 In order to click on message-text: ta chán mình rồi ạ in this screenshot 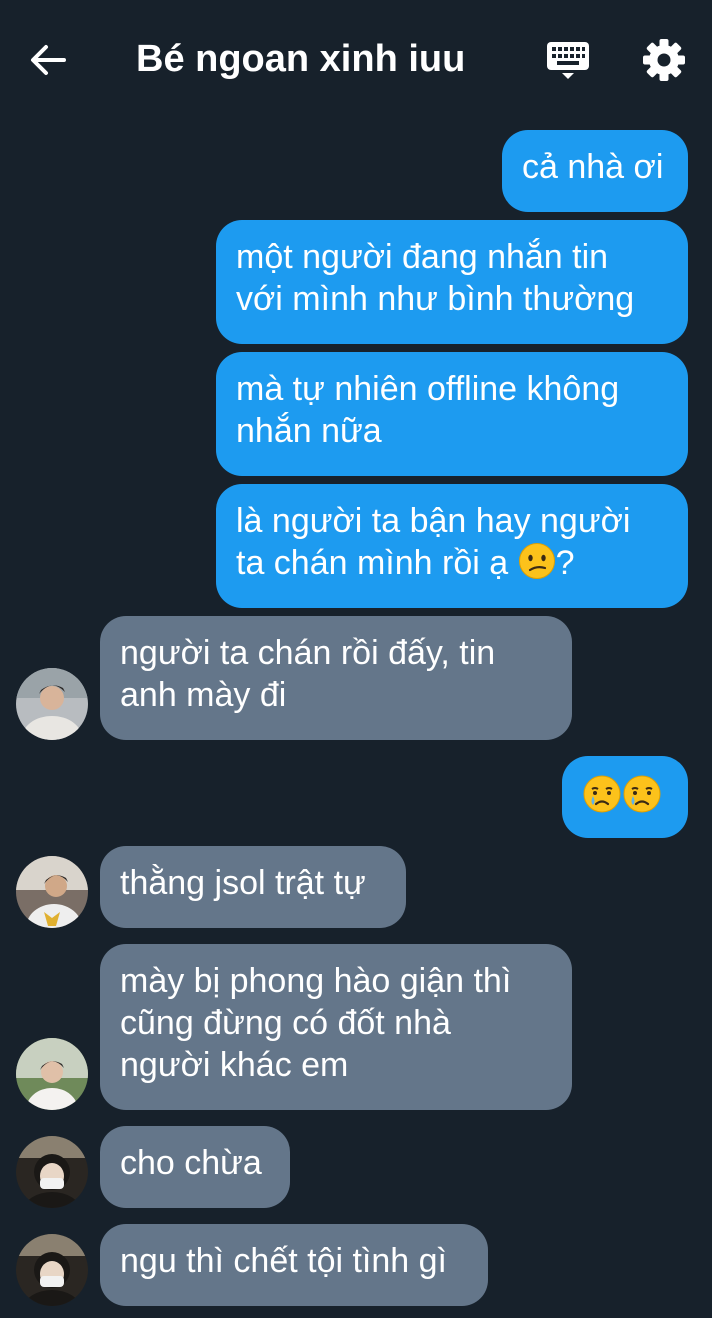, I will do `click(372, 563)`.